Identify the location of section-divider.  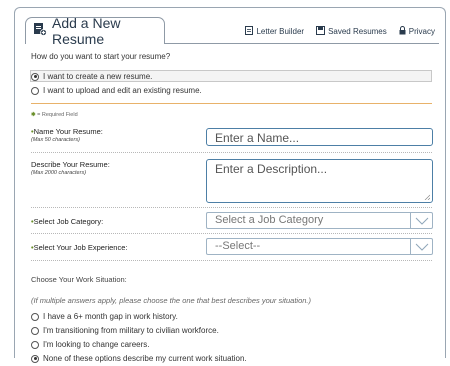
(231, 103).